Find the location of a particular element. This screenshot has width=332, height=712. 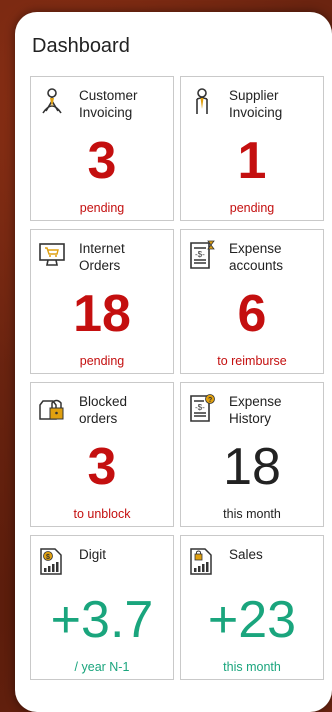

page-title: Dashboard is located at coordinates (81, 46).